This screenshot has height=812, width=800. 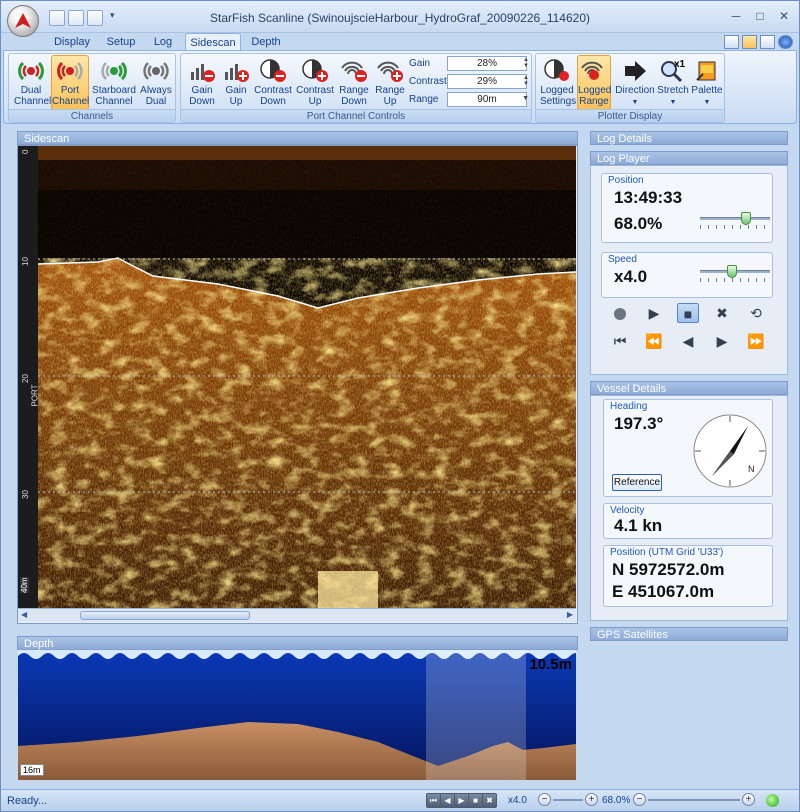 What do you see at coordinates (354, 71) in the screenshot?
I see `range-down-icon` at bounding box center [354, 71].